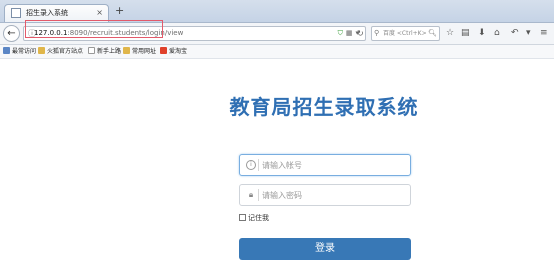  I want to click on search-placeholder: 百度 <Ctrl+K>, so click(405, 33).